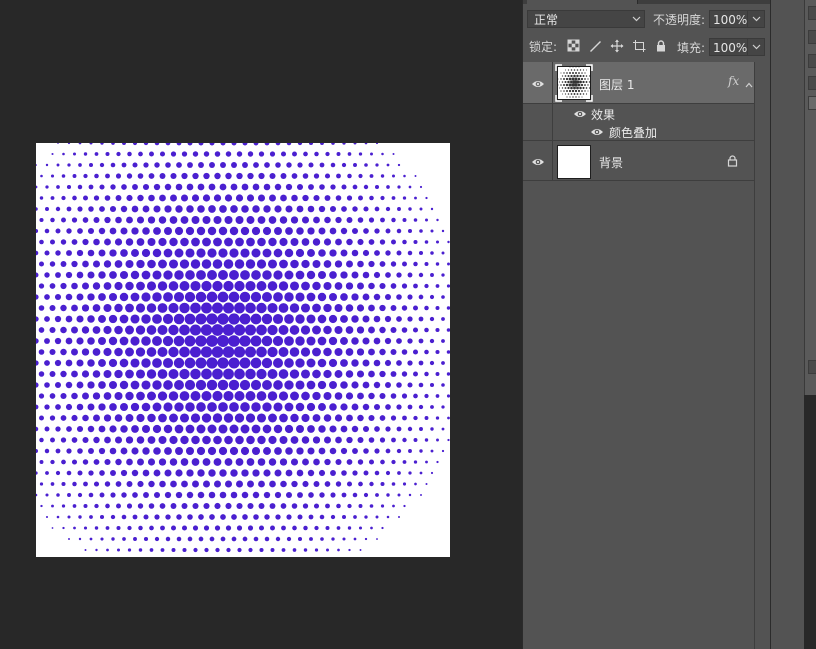 The image size is (816, 649). I want to click on lock-image-pixels-icon, so click(595, 46).